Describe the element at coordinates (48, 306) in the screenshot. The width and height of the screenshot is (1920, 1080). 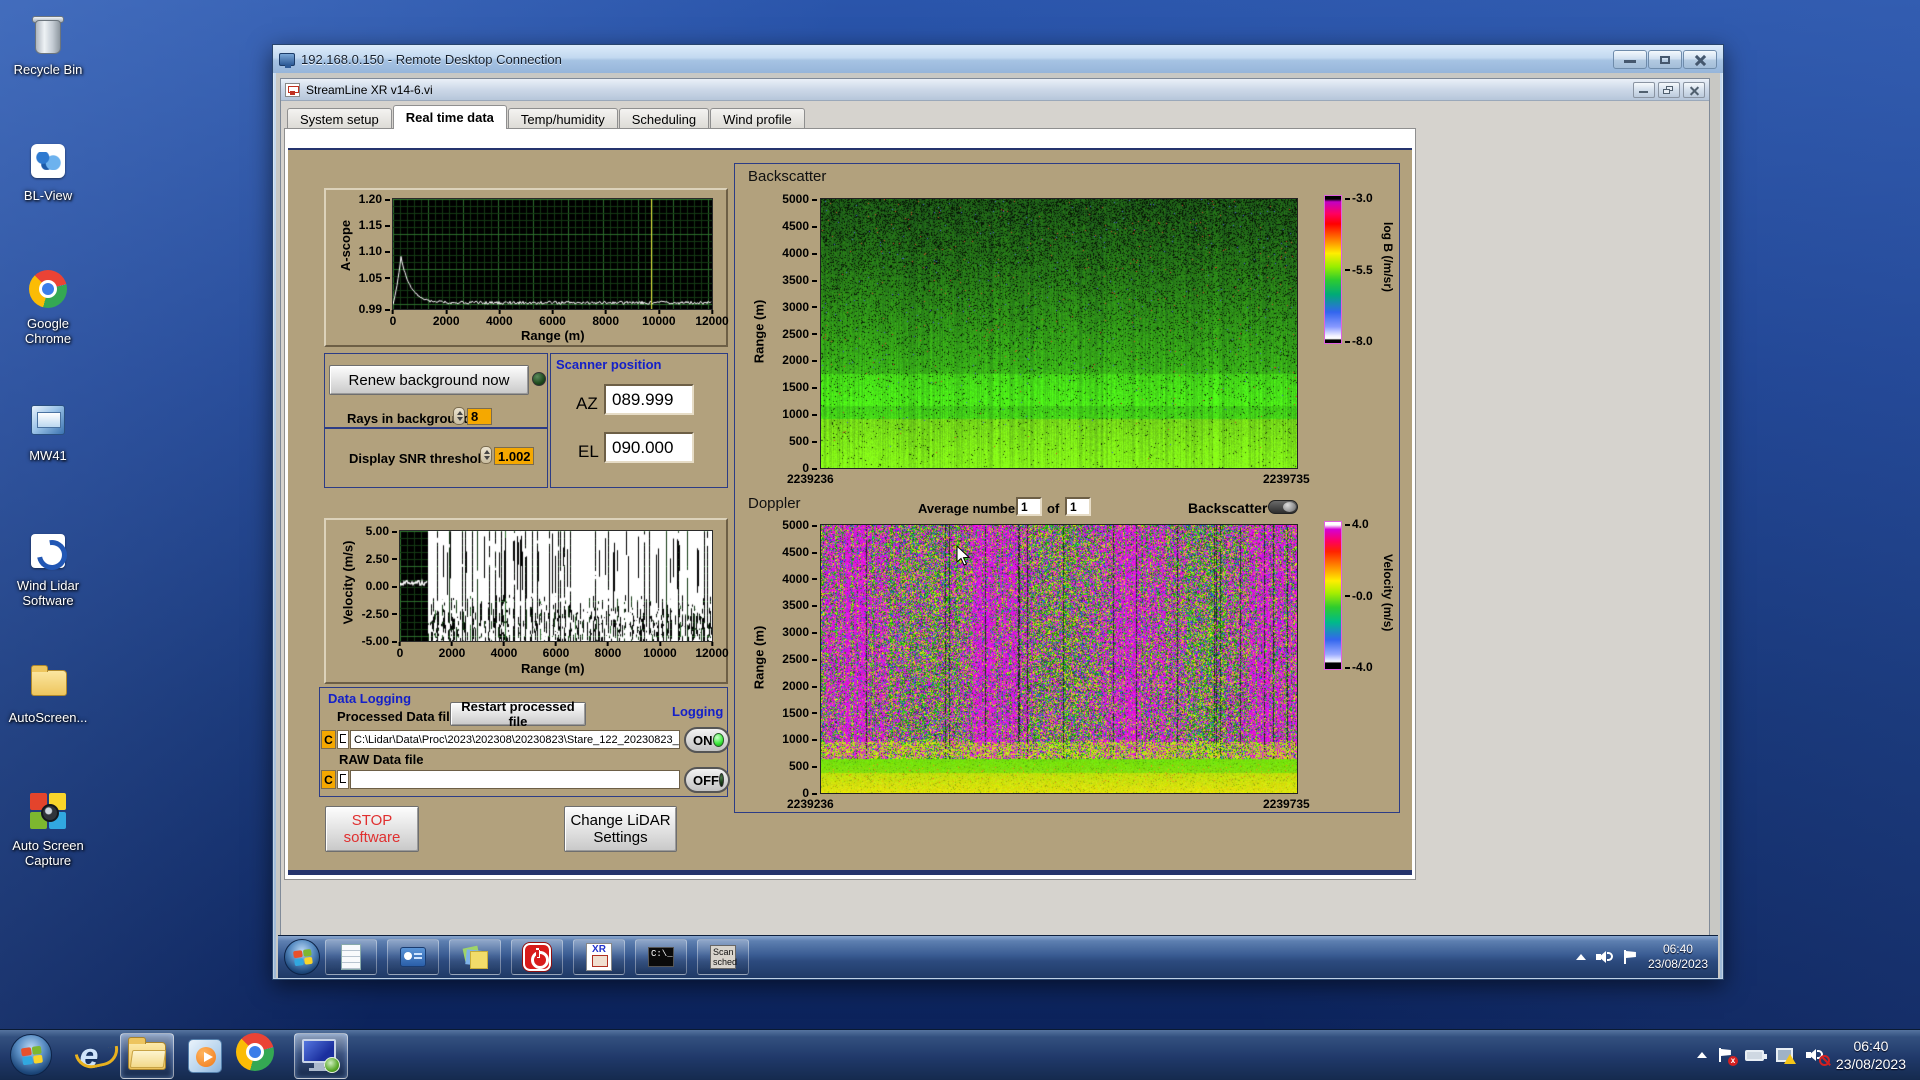
I see `desktop-icon-google-chrome: Google Chrome` at that location.